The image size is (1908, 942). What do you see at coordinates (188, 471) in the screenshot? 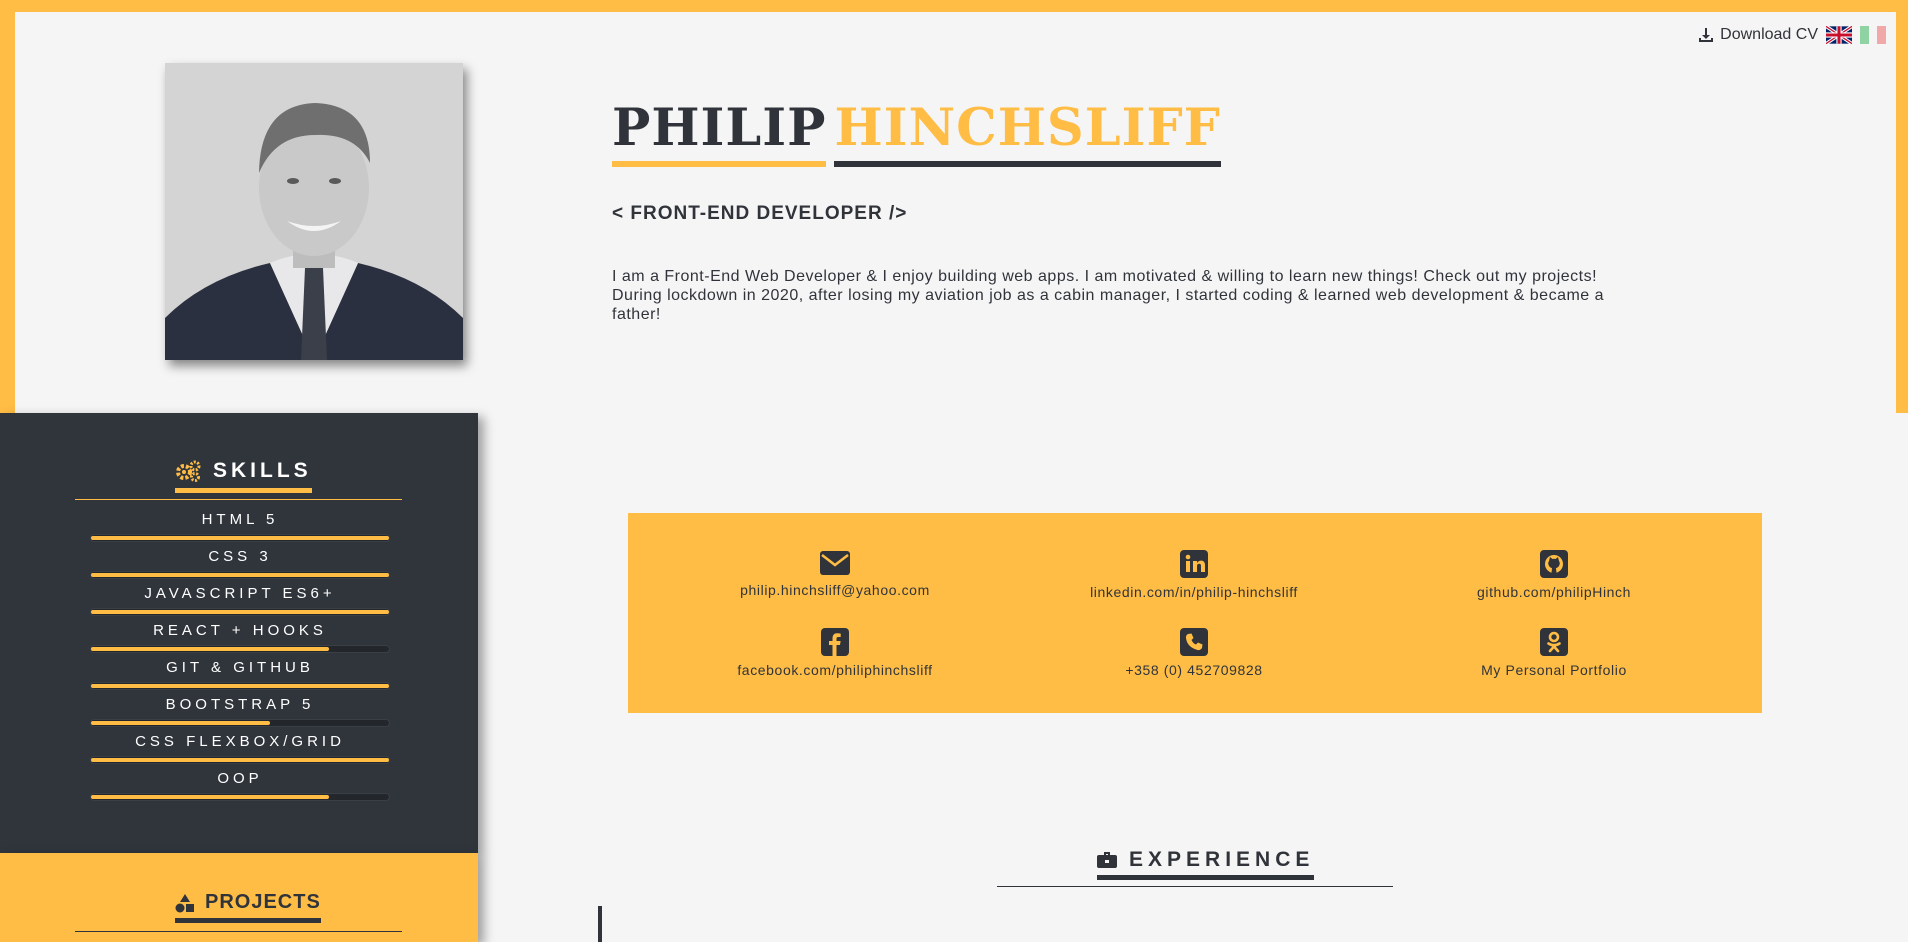
I see `gears-icon` at bounding box center [188, 471].